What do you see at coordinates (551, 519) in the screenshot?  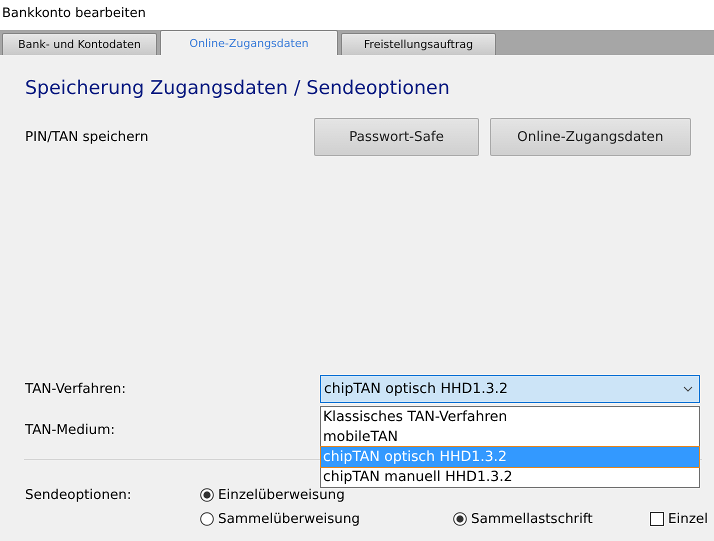 I see `radio-option: Sammellastschrift` at bounding box center [551, 519].